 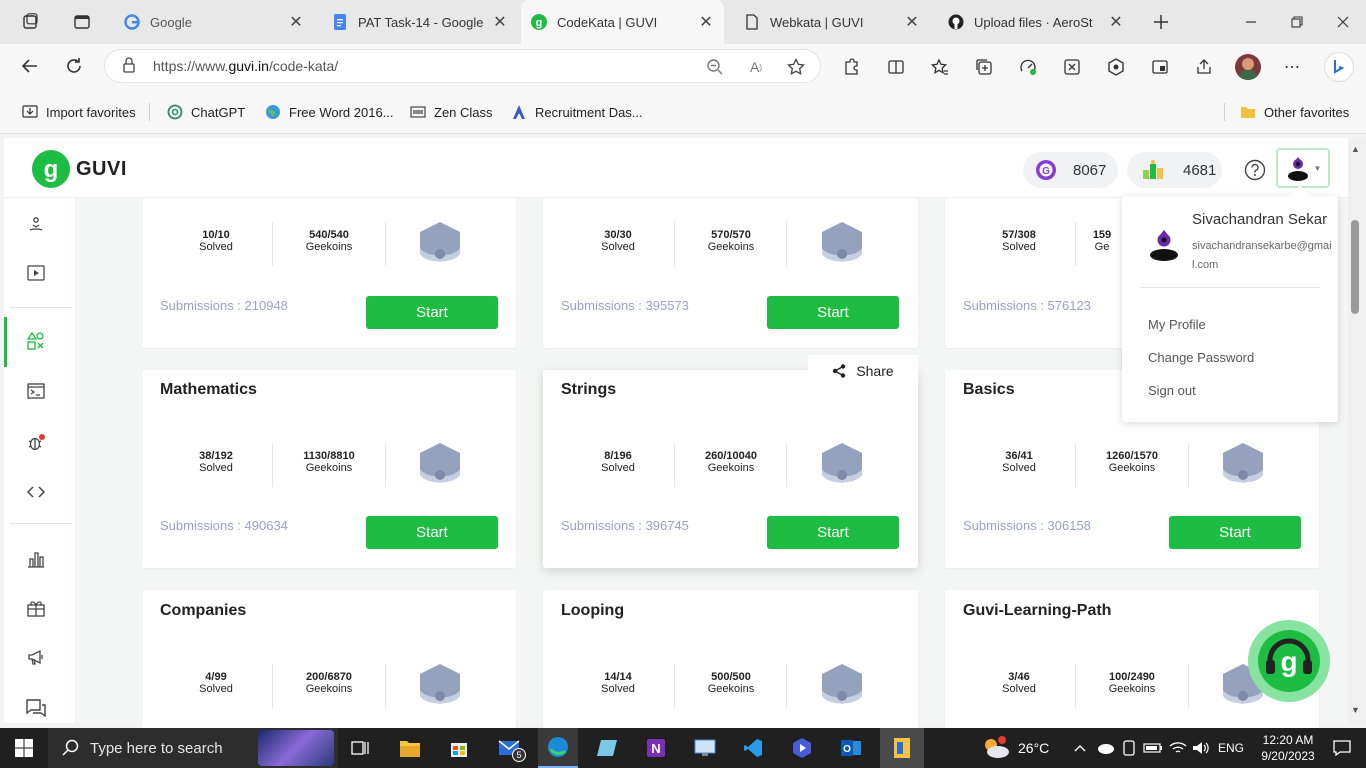 I want to click on vscode-icon, so click(x=753, y=748).